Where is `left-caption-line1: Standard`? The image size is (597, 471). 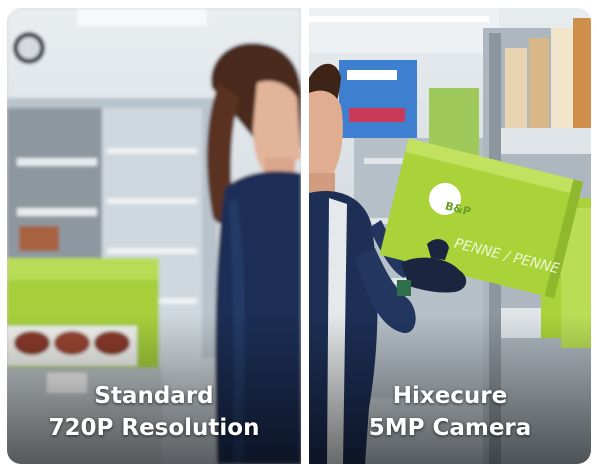
left-caption-line1: Standard is located at coordinates (154, 396).